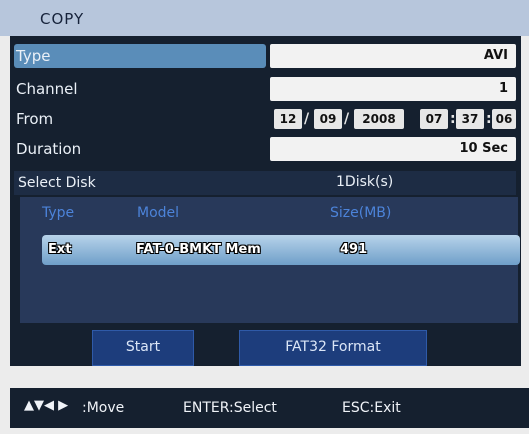 This screenshot has height=434, width=529. I want to click on column-header-type: Type, so click(58, 213).